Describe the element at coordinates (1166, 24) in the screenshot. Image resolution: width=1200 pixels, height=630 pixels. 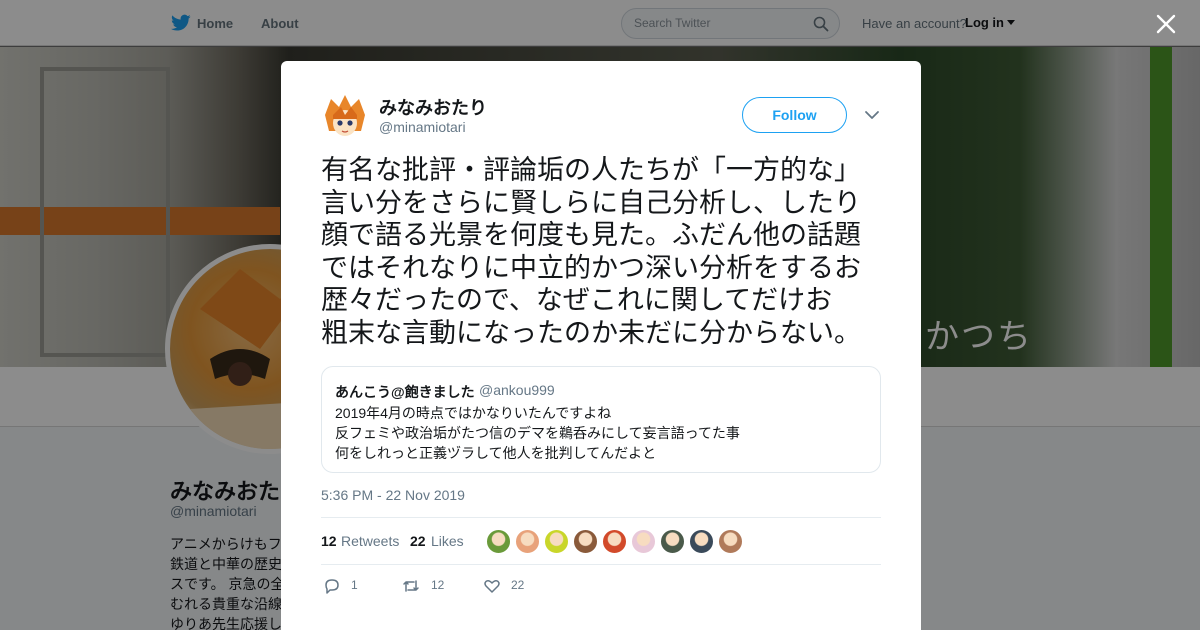
I see `close-icon` at that location.